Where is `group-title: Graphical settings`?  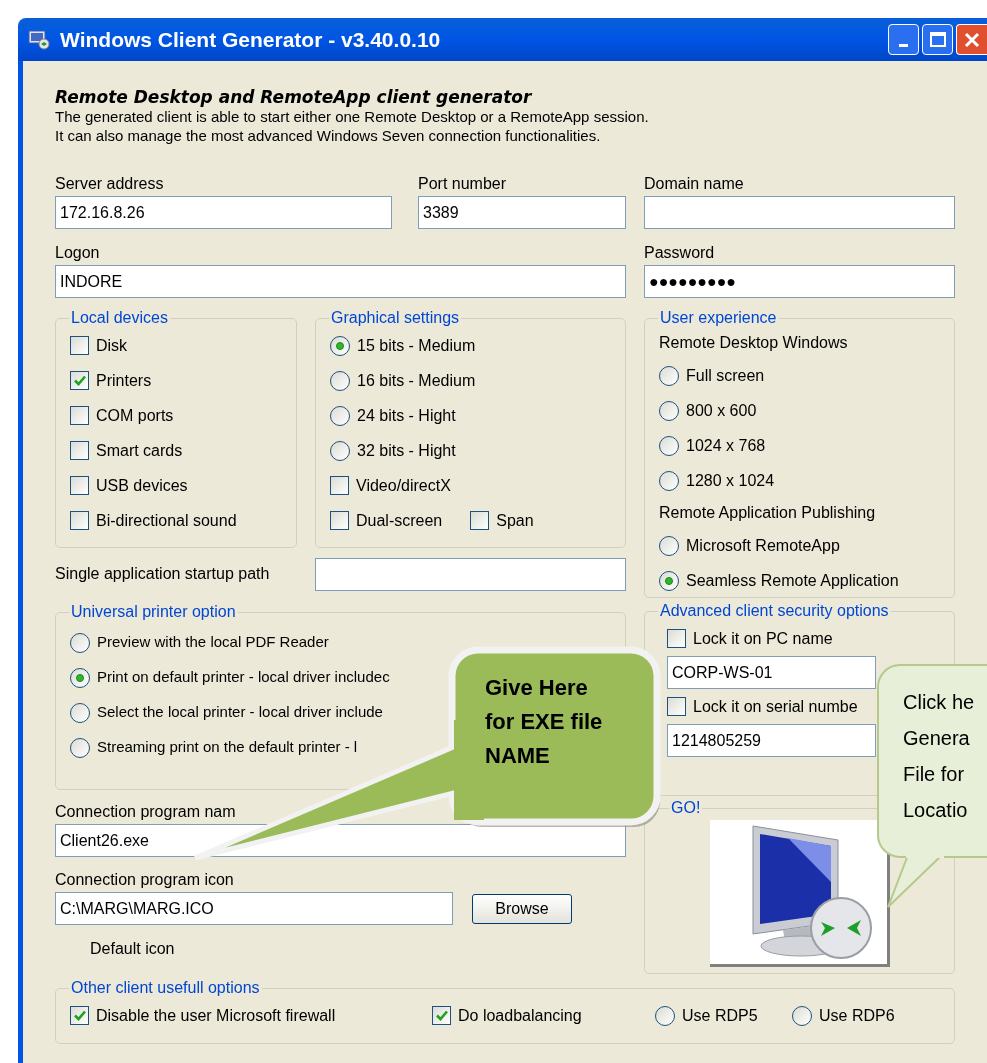 group-title: Graphical settings is located at coordinates (395, 318).